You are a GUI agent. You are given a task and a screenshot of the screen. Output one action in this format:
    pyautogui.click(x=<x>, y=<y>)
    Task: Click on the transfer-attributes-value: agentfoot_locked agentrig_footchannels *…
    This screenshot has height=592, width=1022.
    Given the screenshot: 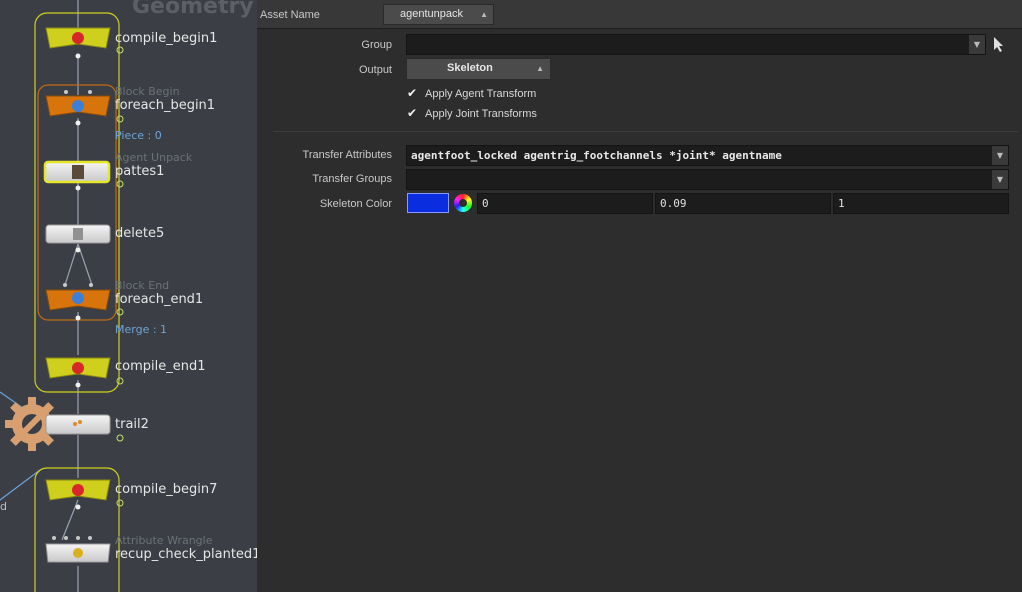 What is the action you would take?
    pyautogui.click(x=596, y=155)
    